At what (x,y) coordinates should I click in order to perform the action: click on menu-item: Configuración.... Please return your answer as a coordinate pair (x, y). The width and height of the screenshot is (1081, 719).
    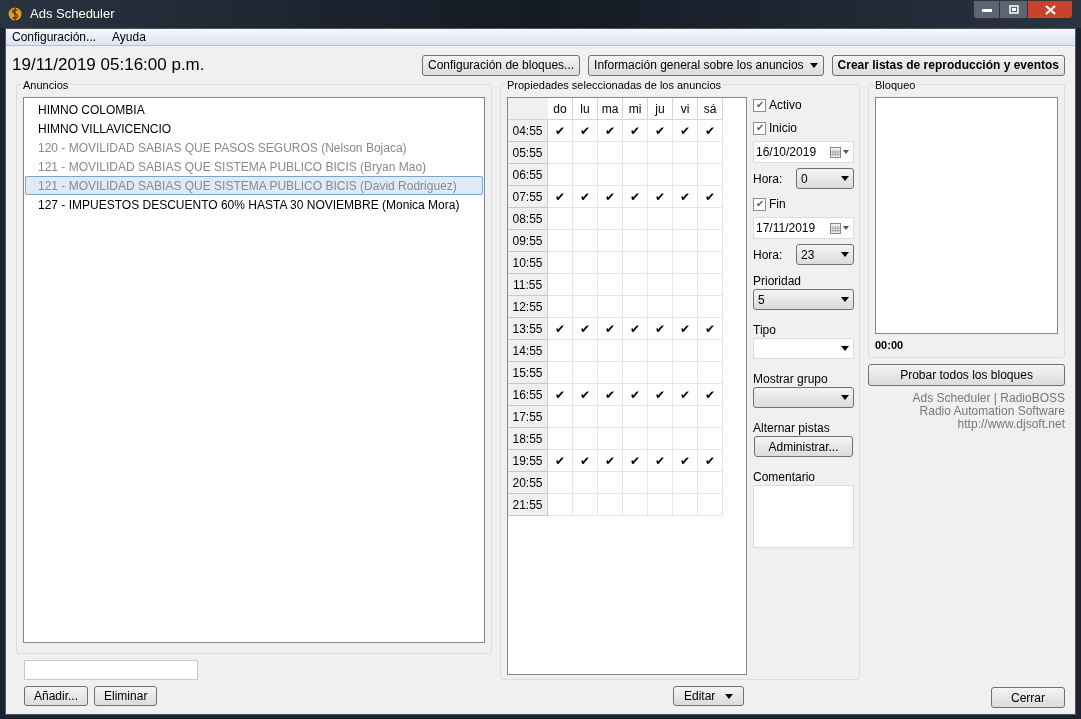
    Looking at the image, I should click on (54, 37).